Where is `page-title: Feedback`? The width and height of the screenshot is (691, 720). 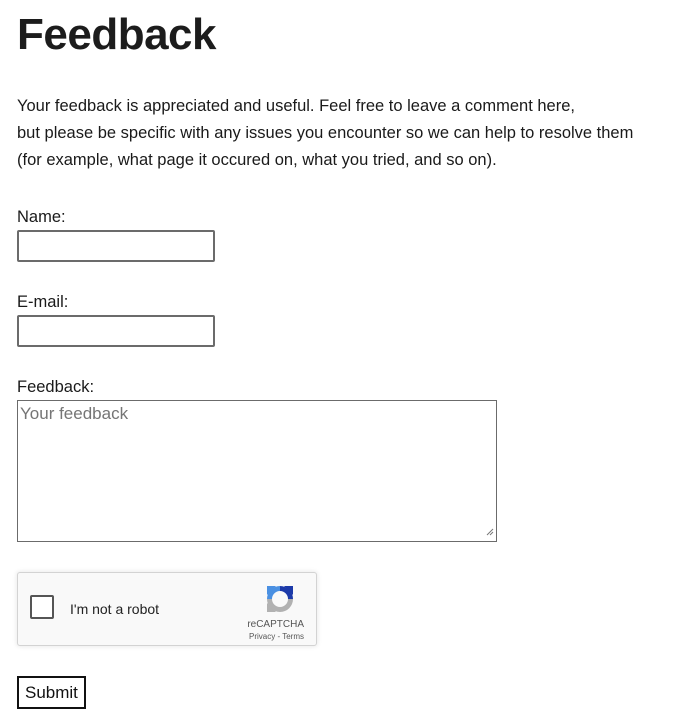 page-title: Feedback is located at coordinates (116, 34).